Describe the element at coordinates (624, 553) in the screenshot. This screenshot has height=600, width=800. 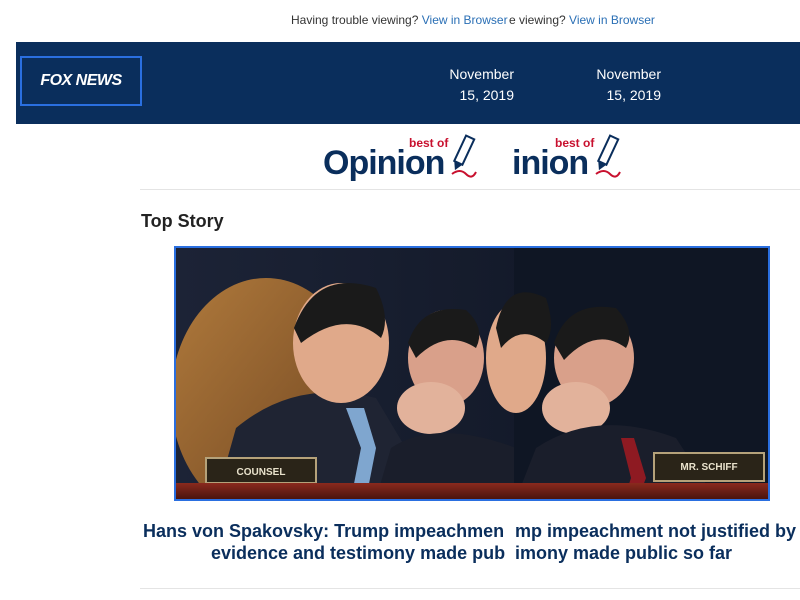
I see `headline-line: imony made public so far` at that location.